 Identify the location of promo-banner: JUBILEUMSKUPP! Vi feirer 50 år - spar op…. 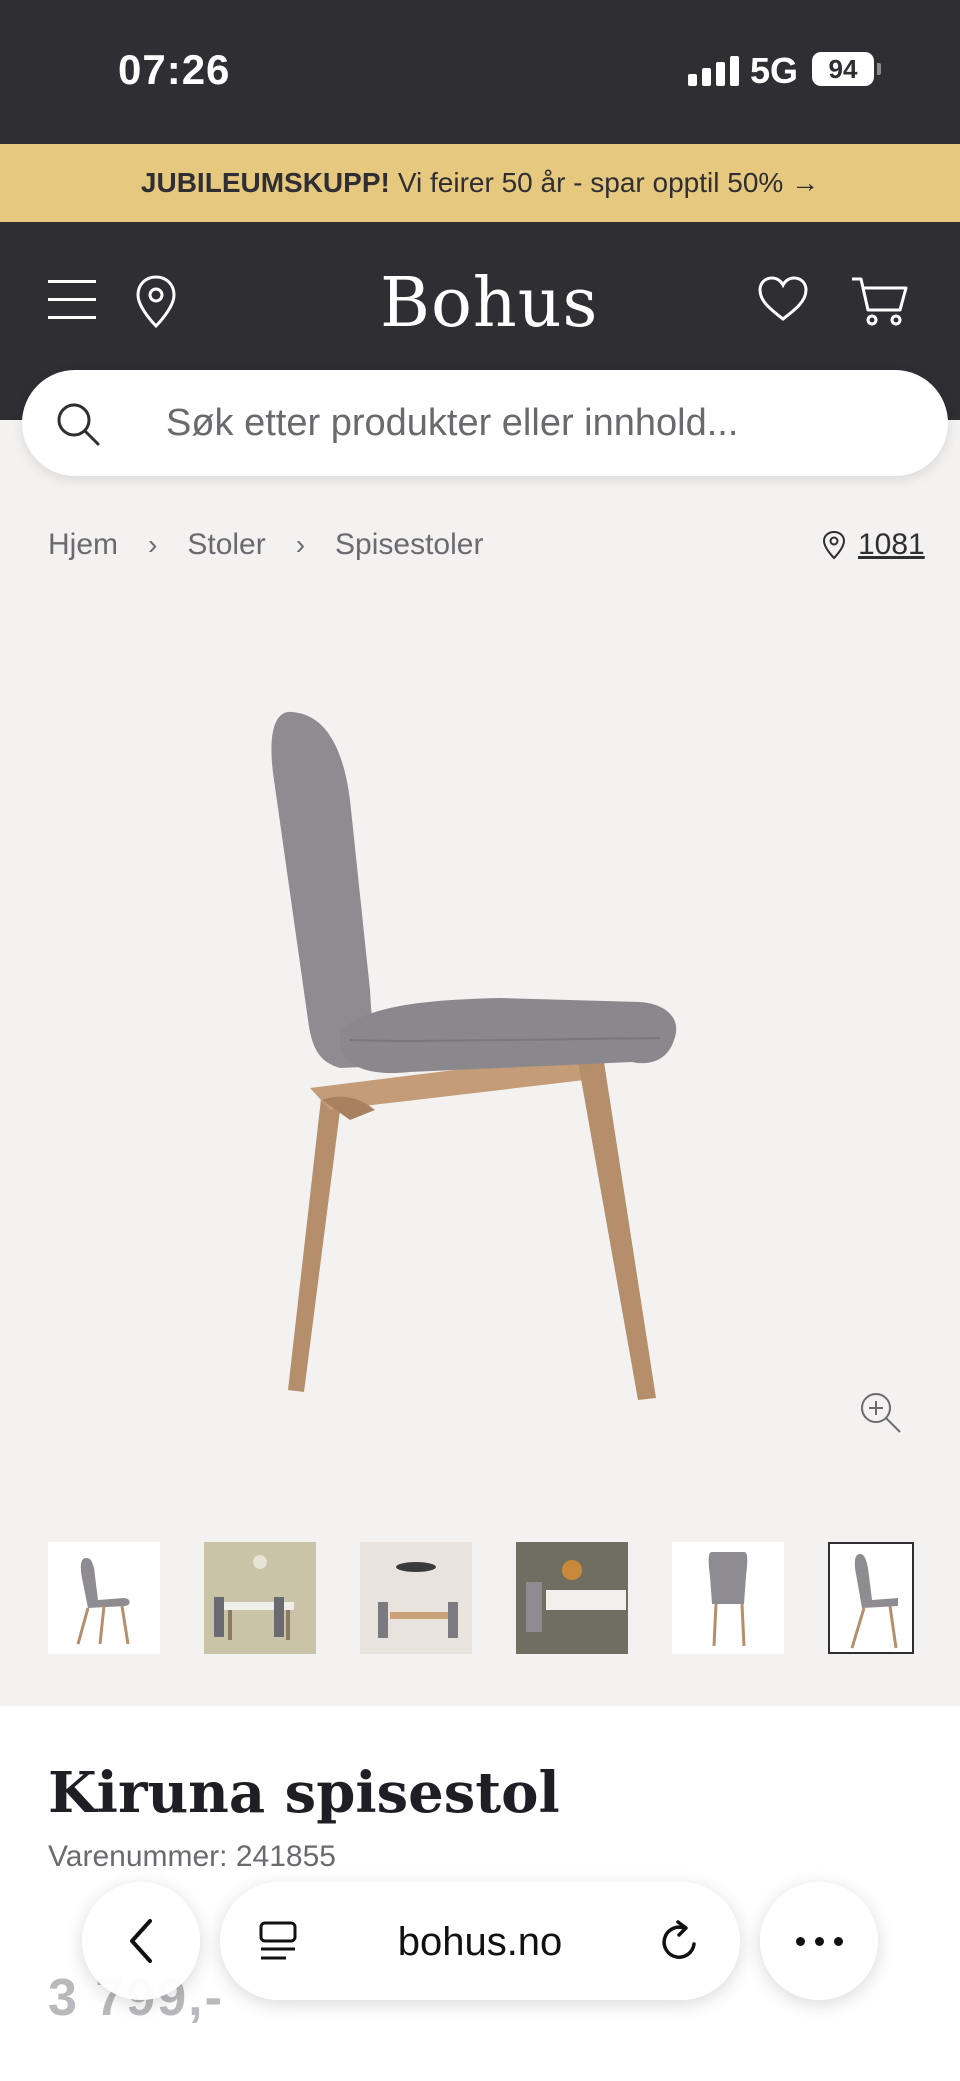
(480, 183).